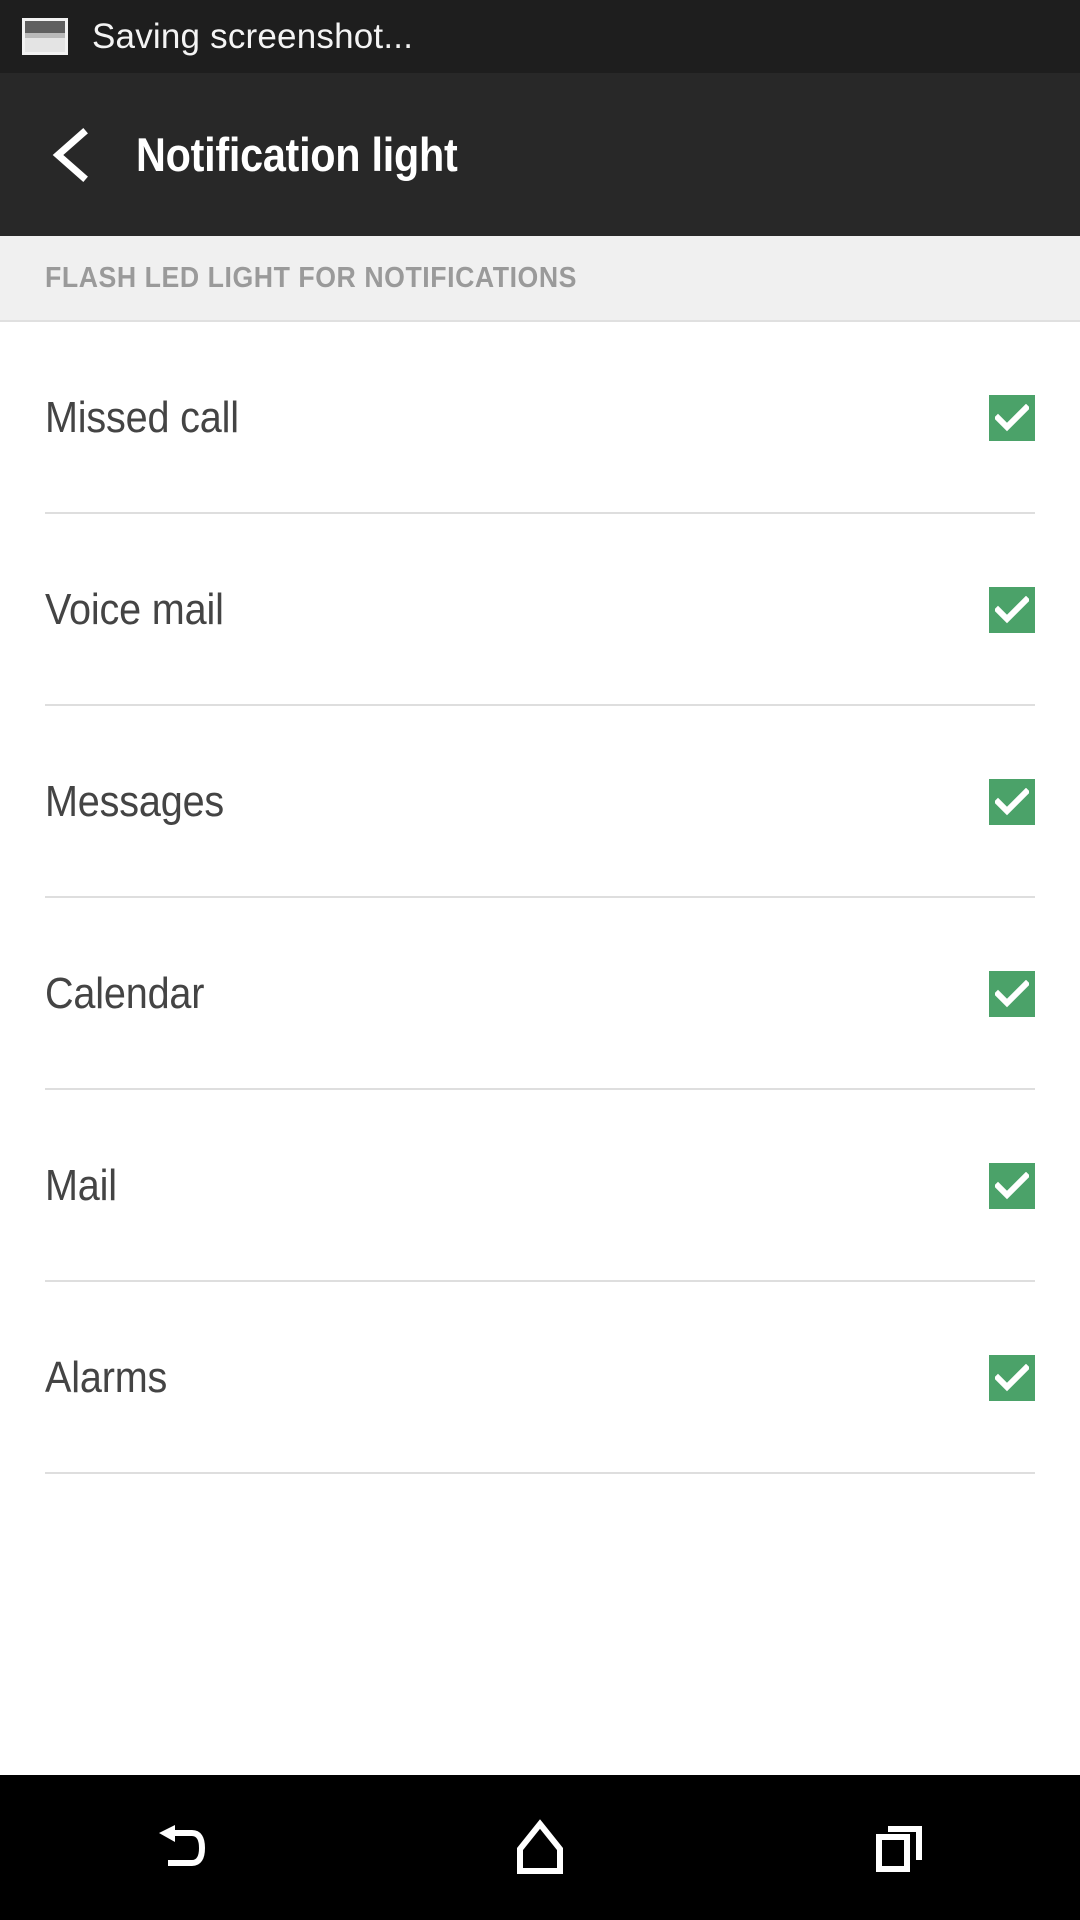 The width and height of the screenshot is (1080, 1920). What do you see at coordinates (142, 417) in the screenshot?
I see `list-item-label: Missed call` at bounding box center [142, 417].